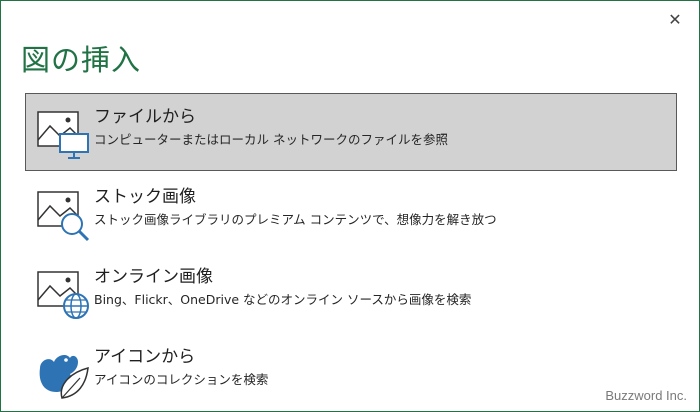  I want to click on option-title: オンライン画像, so click(153, 277).